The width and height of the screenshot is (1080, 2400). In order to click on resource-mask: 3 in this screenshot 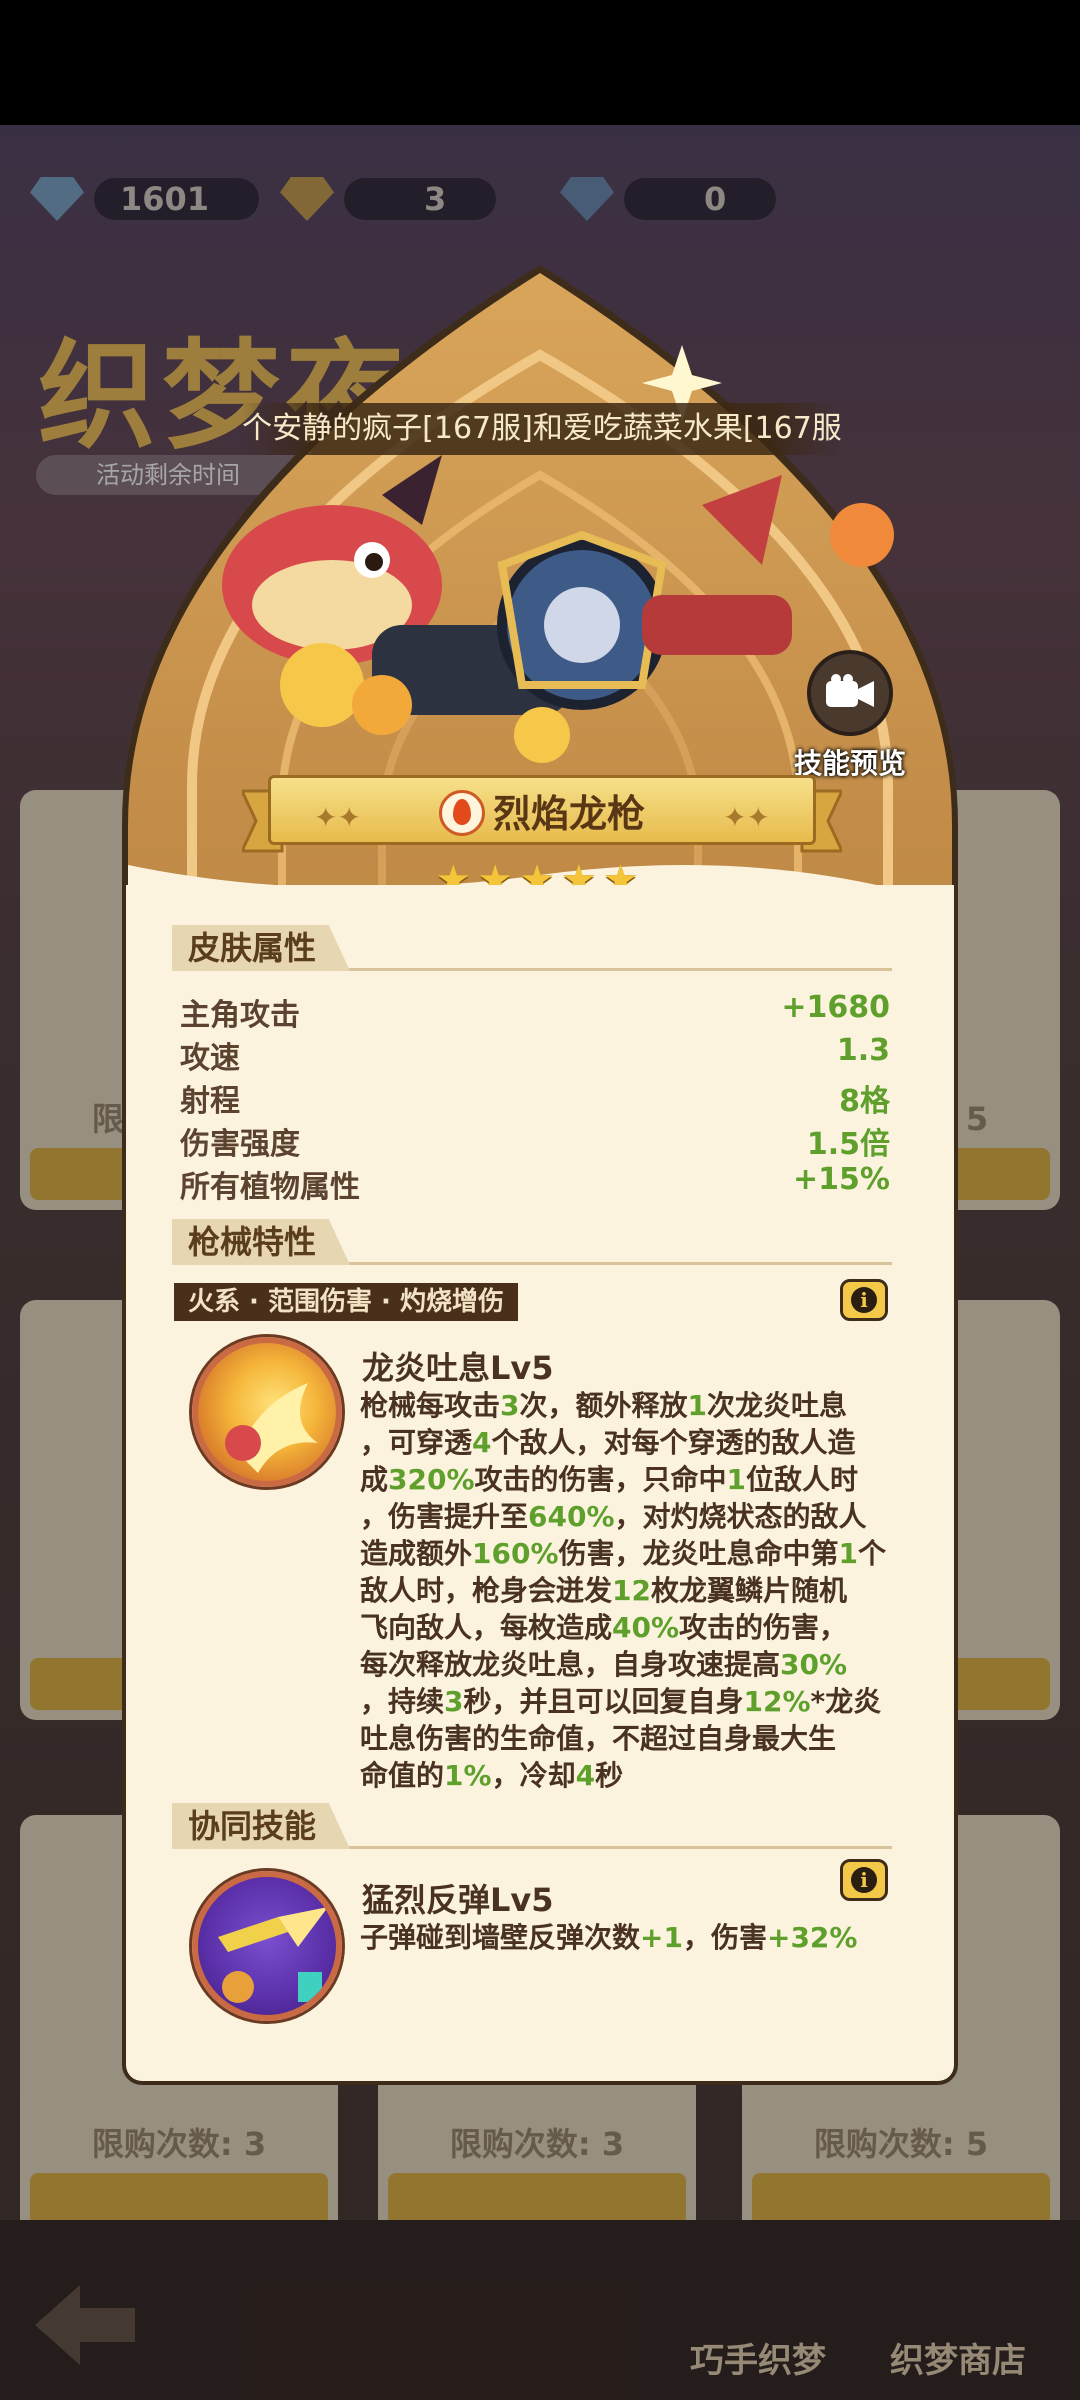, I will do `click(388, 199)`.